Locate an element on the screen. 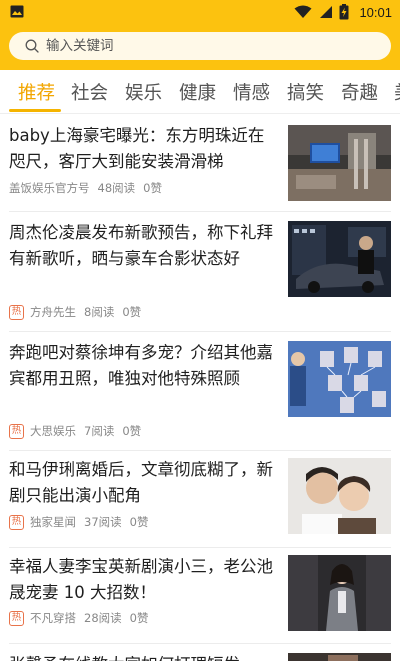 The height and width of the screenshot is (661, 400). article-reads: 8阅读 is located at coordinates (99, 312).